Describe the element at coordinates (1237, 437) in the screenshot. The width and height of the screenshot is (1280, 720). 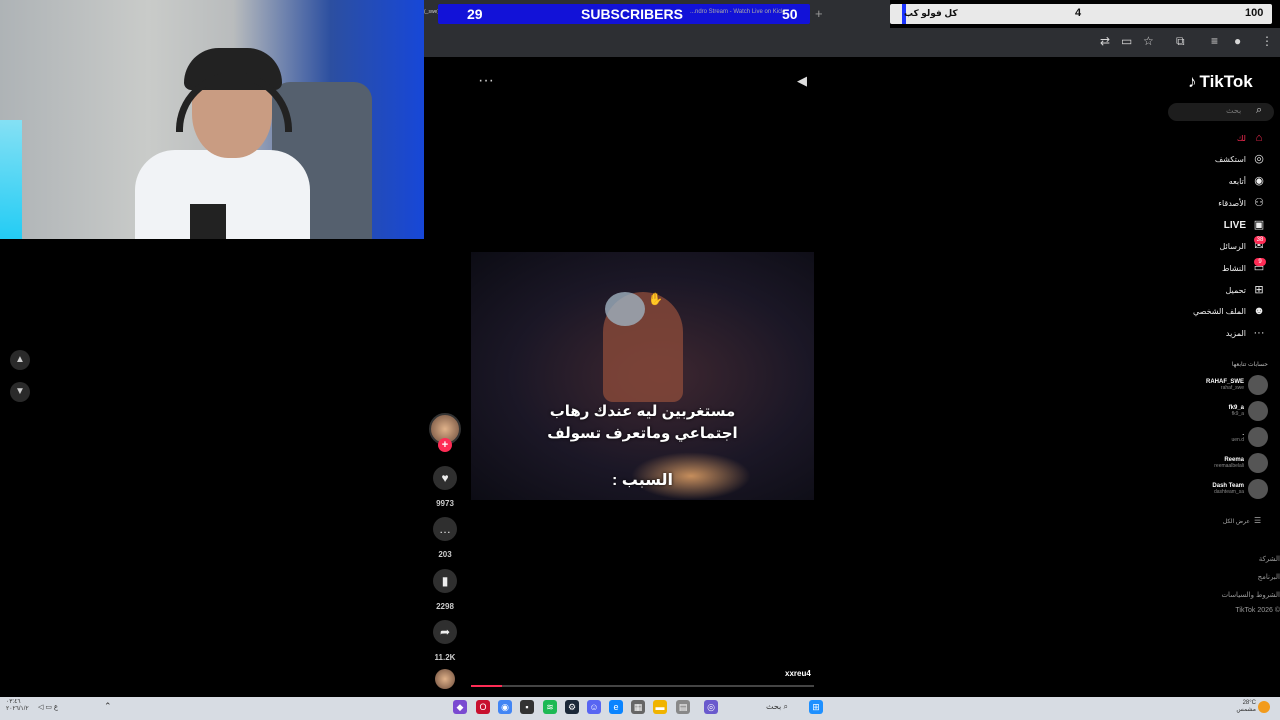
I see `following-account-text: . uen.d` at that location.